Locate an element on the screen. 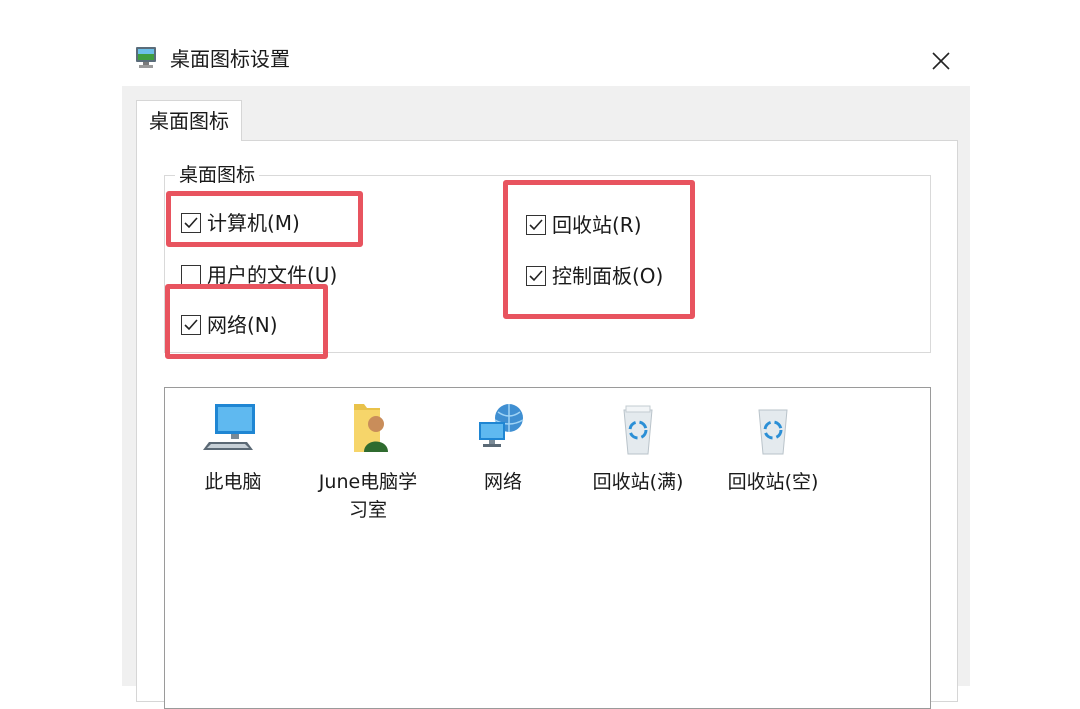 The height and width of the screenshot is (709, 1080). recycle-bin-empty-icon is located at coordinates (773, 432).